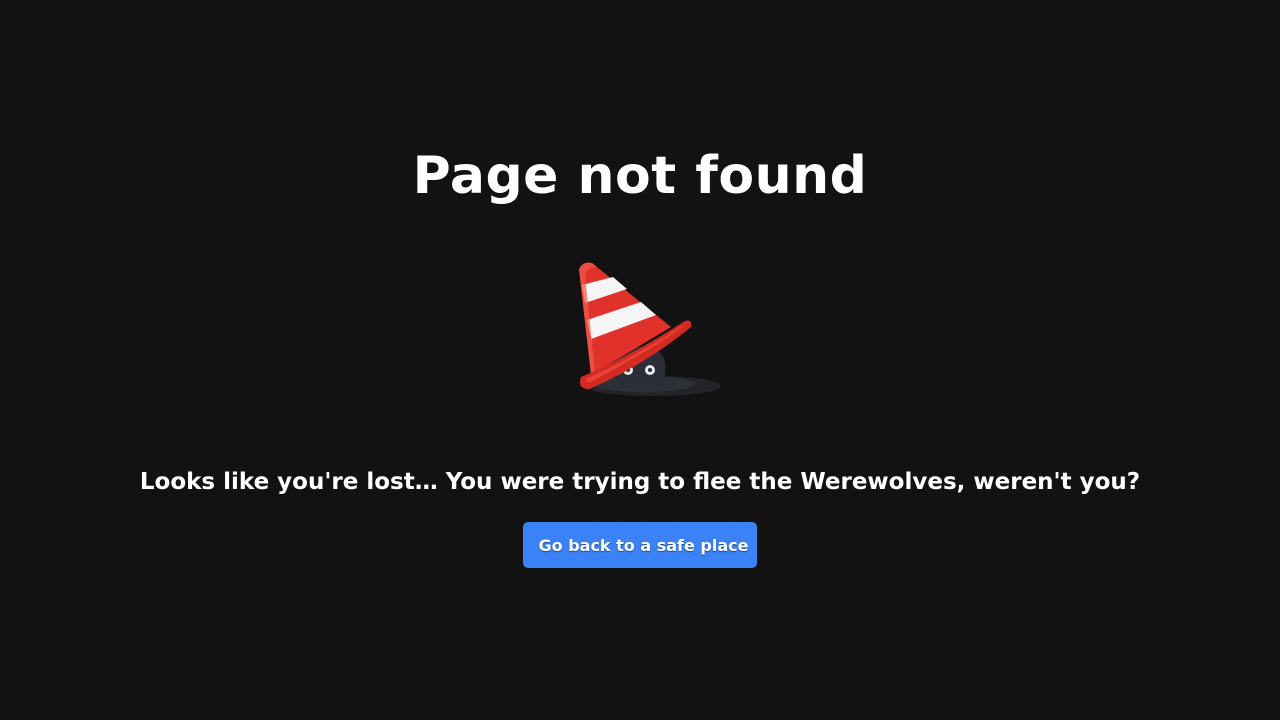 The image size is (1280, 720). I want to click on traffic-cone-icon, so click(650, 329).